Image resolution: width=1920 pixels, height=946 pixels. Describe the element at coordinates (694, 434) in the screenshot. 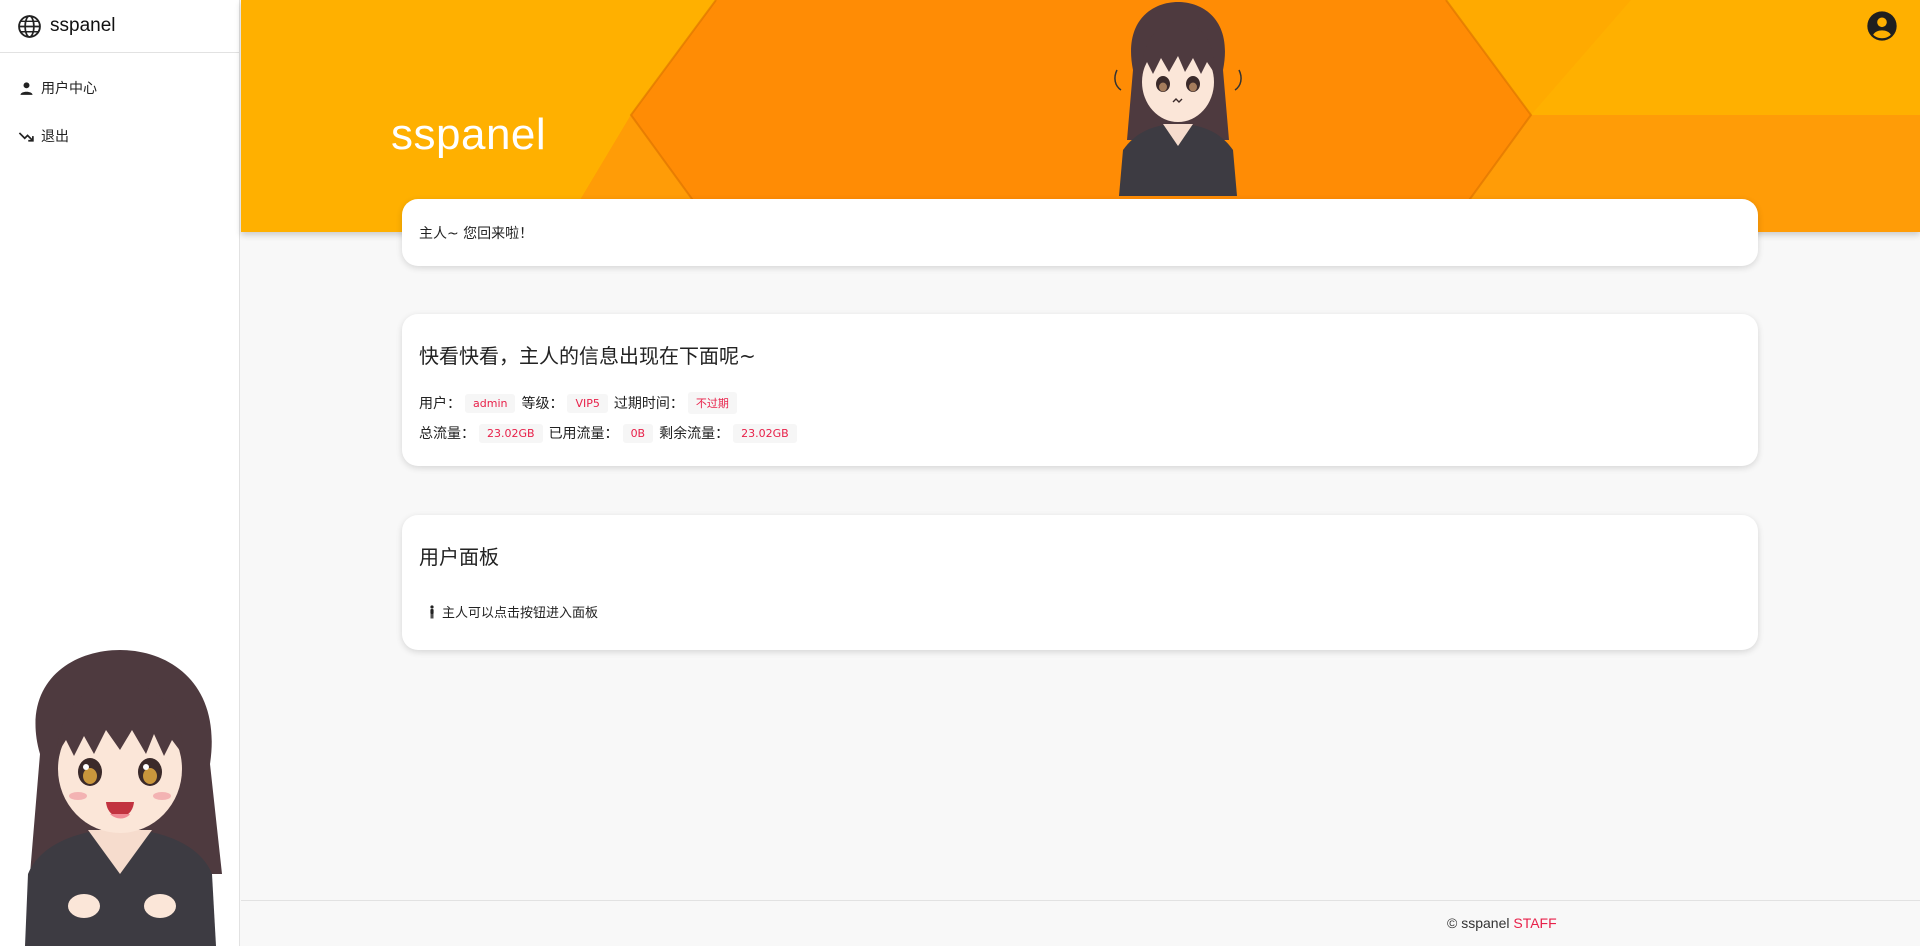

I see `remaining-traffic-label: 剩余流量：` at that location.